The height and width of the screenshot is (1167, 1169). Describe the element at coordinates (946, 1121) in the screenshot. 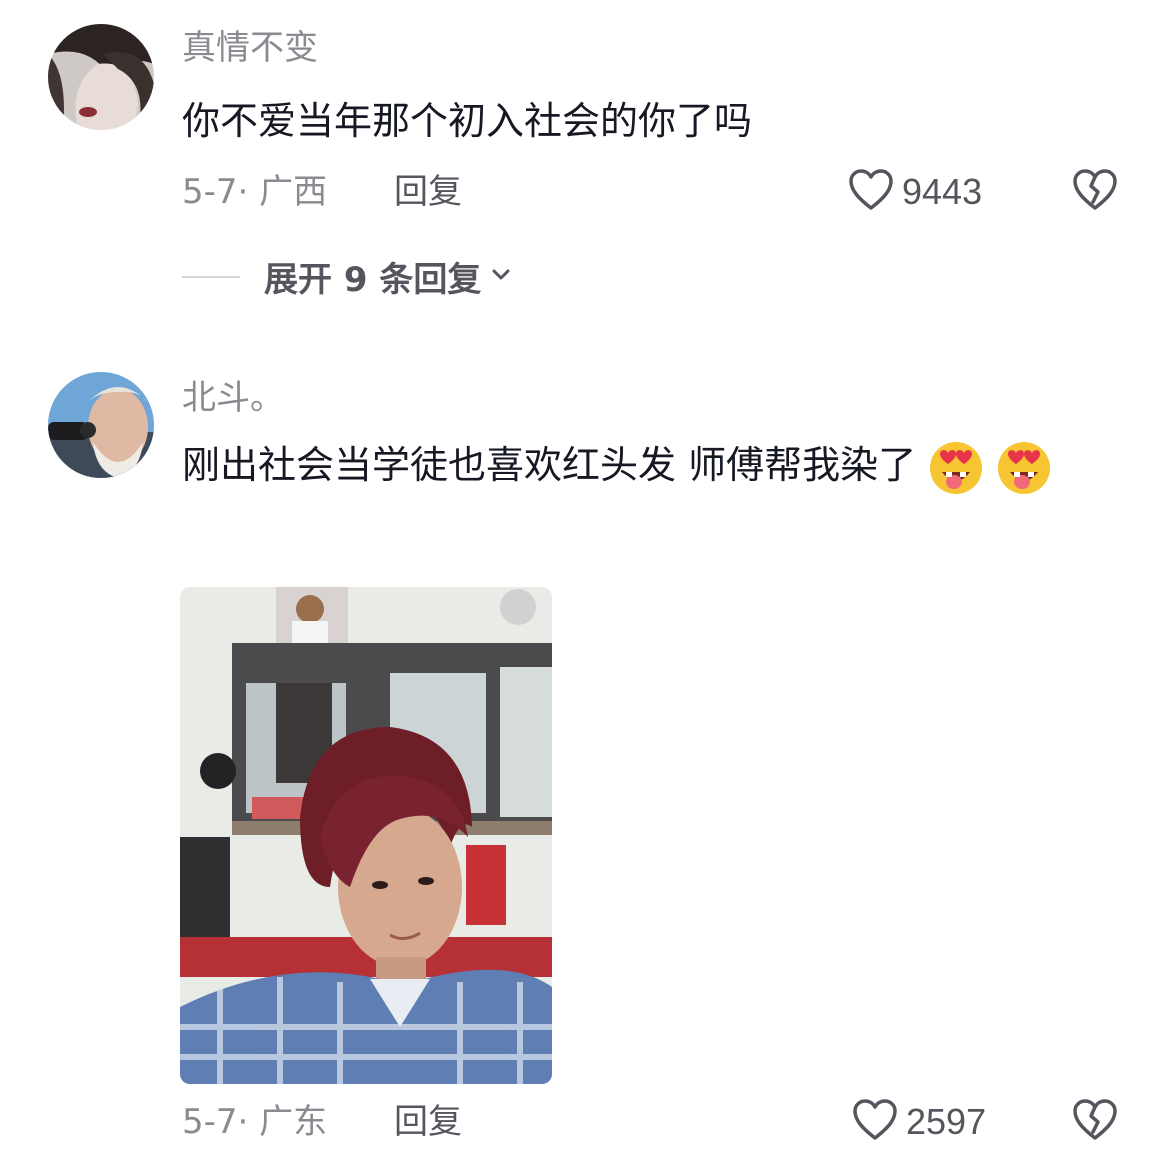

I see `like-count: 2597` at that location.